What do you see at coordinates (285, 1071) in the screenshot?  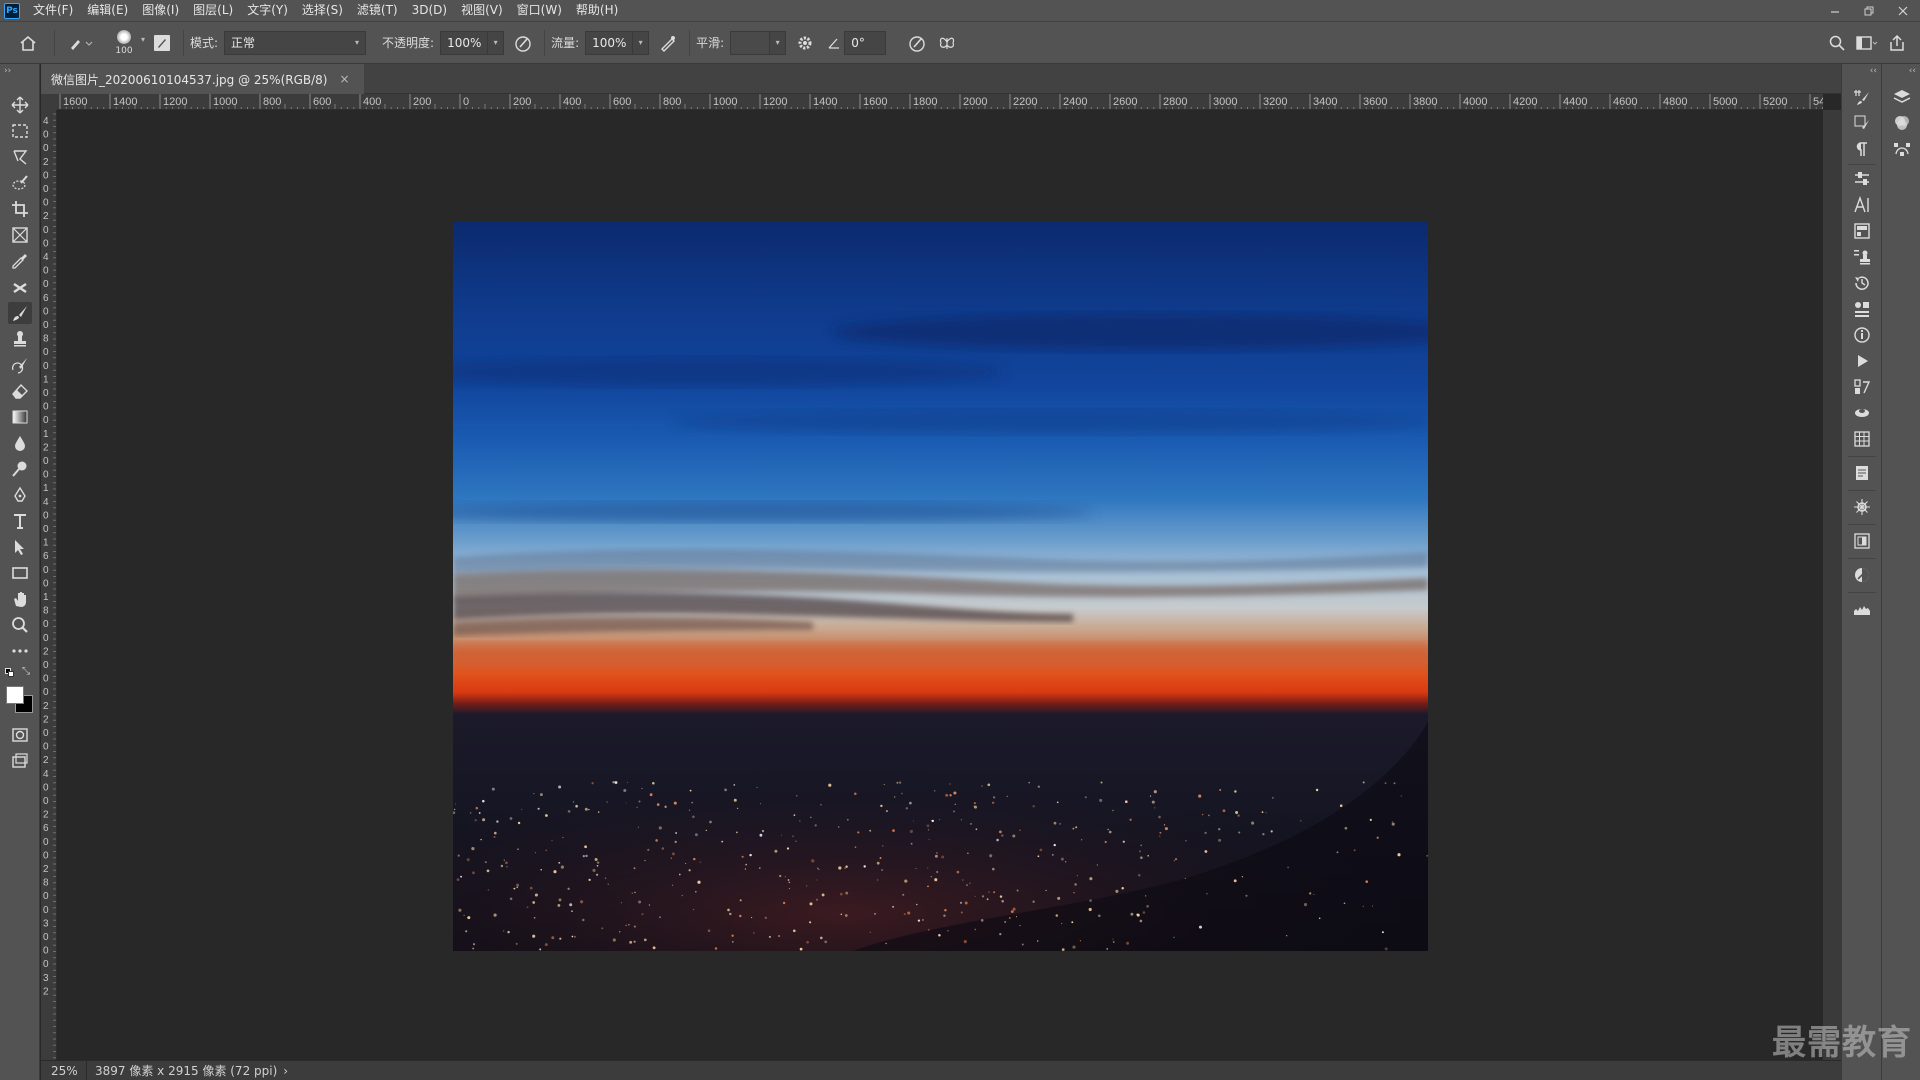 I see `status-menu-arrow-icon: ›` at bounding box center [285, 1071].